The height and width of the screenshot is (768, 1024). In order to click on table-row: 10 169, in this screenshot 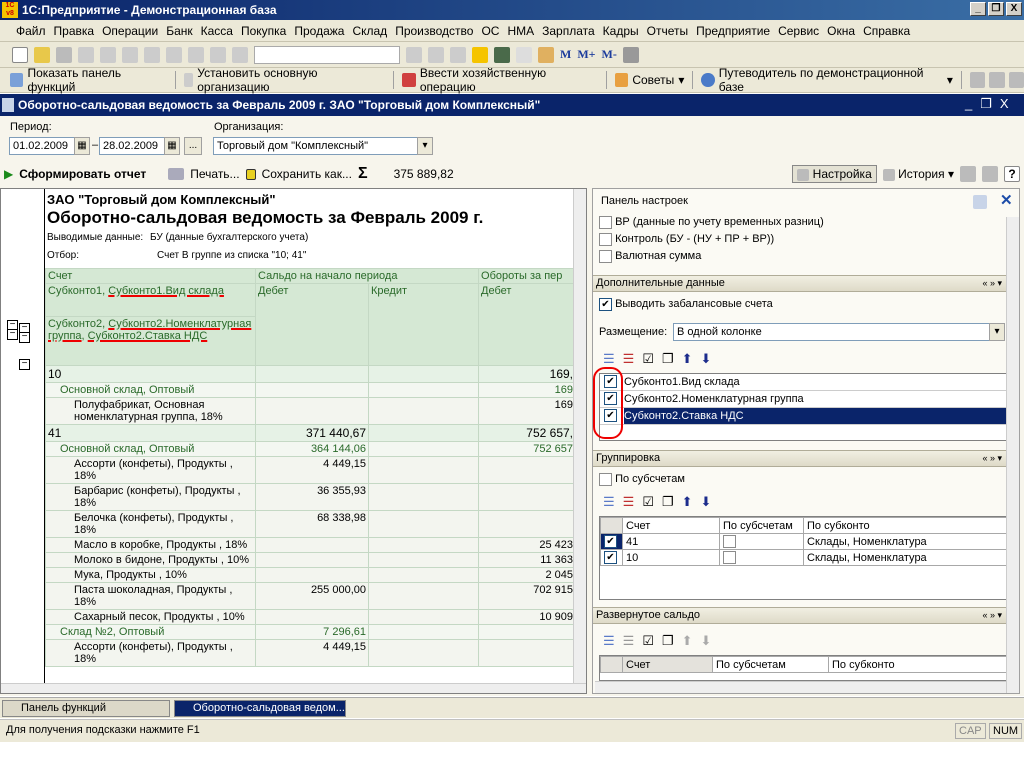, I will do `click(311, 374)`.